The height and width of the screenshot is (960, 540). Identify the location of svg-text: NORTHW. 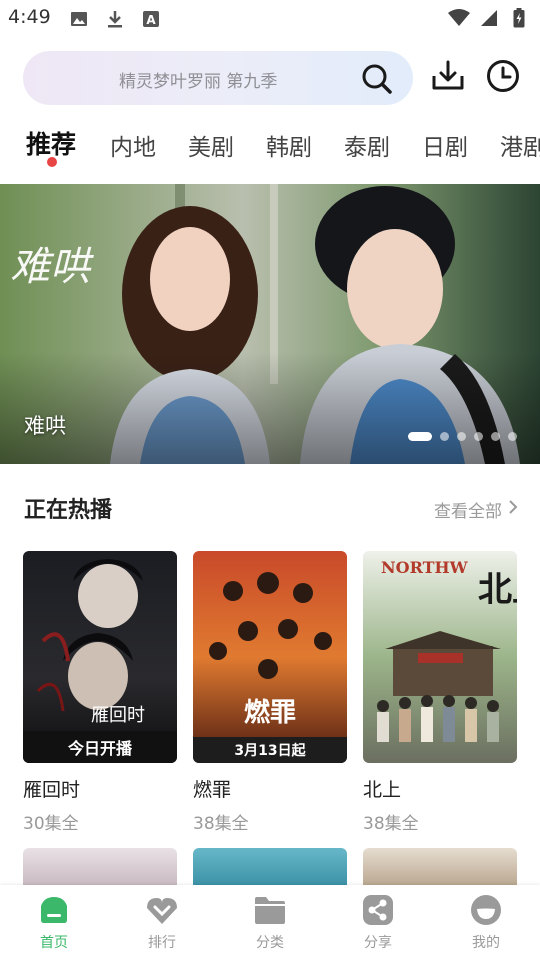
(425, 567).